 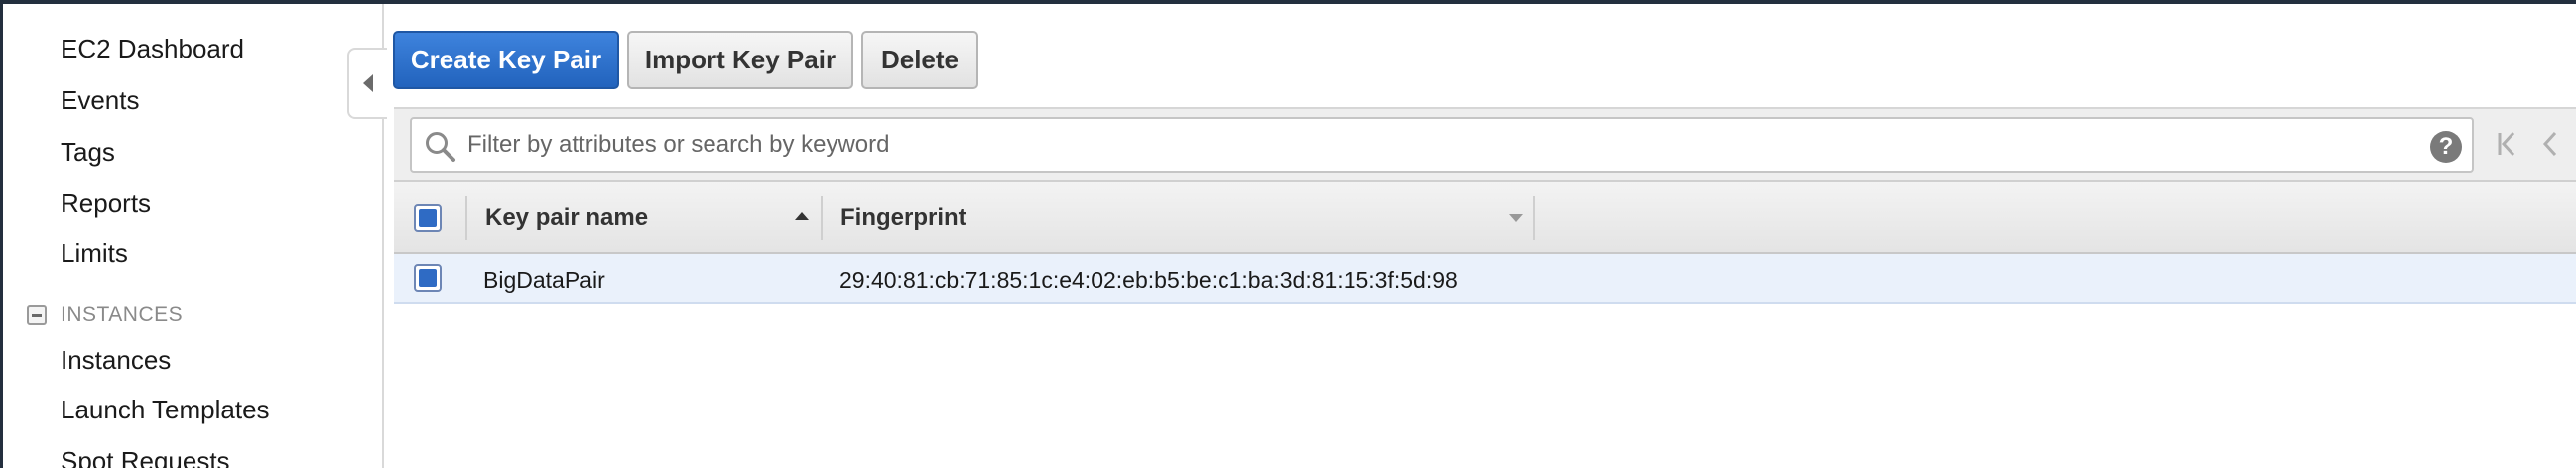 I want to click on first-page-icon, so click(x=2507, y=144).